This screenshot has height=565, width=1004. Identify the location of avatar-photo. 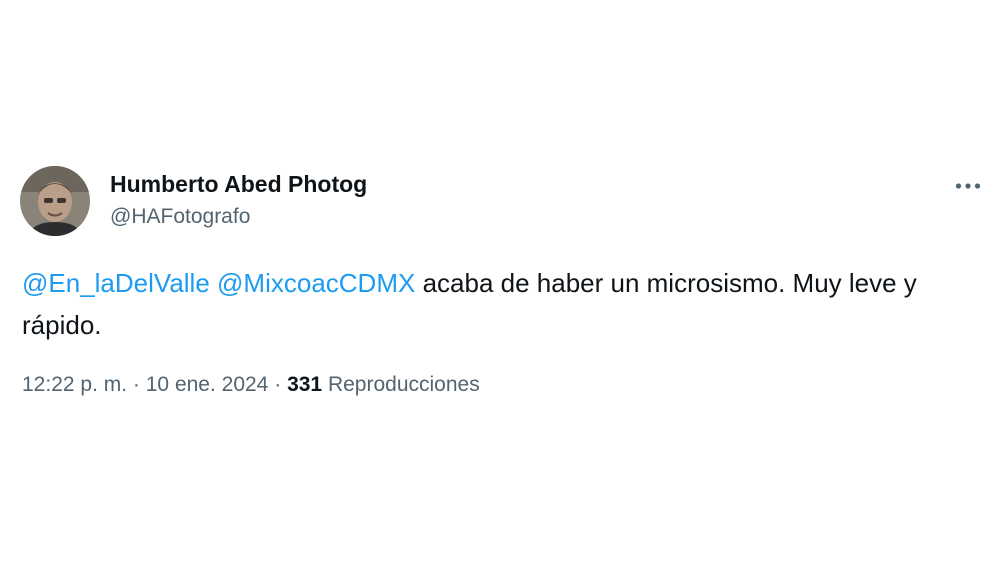
(55, 201).